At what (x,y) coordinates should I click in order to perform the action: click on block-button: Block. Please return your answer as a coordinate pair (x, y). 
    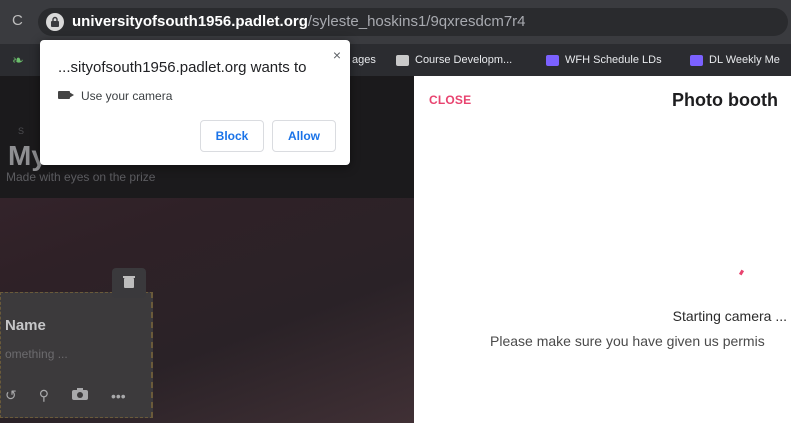
    Looking at the image, I should click on (232, 136).